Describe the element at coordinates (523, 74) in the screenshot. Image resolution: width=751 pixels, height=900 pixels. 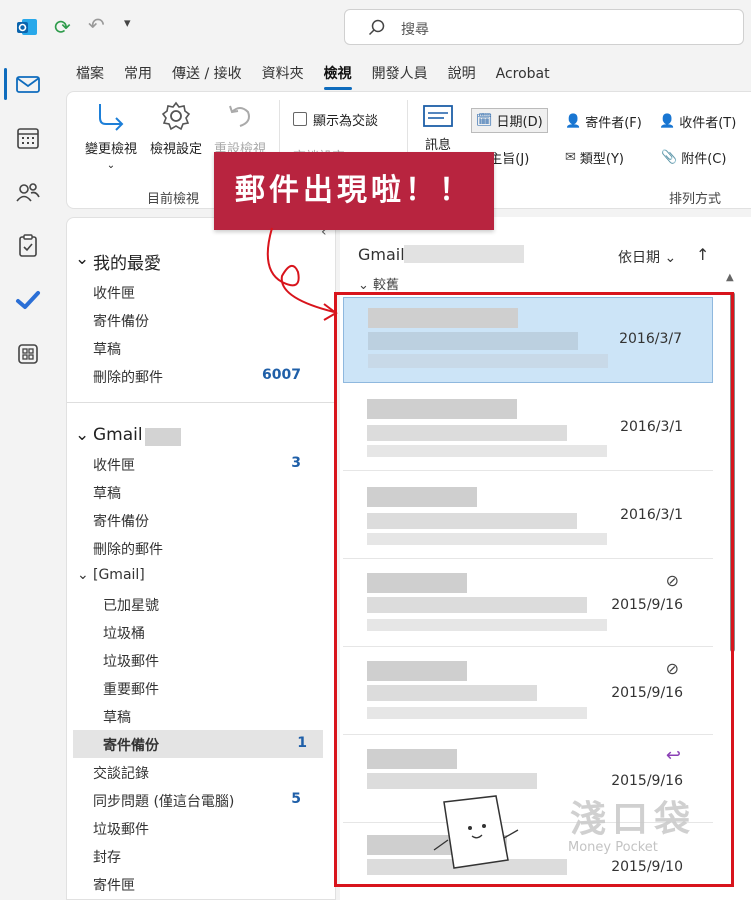
I see `tab-acrobat: Acrobat` at that location.